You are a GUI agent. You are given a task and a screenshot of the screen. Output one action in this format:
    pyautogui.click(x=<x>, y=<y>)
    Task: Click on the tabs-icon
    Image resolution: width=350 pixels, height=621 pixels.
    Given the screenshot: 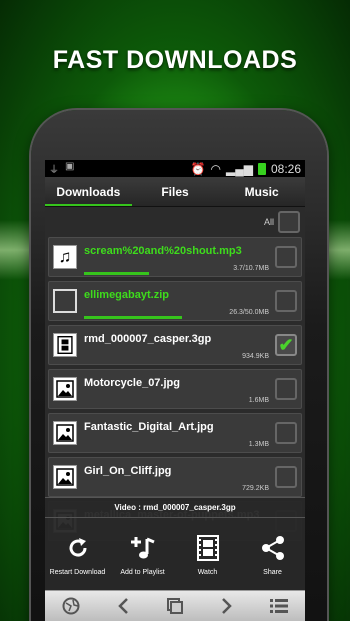 What is the action you would take?
    pyautogui.click(x=175, y=606)
    